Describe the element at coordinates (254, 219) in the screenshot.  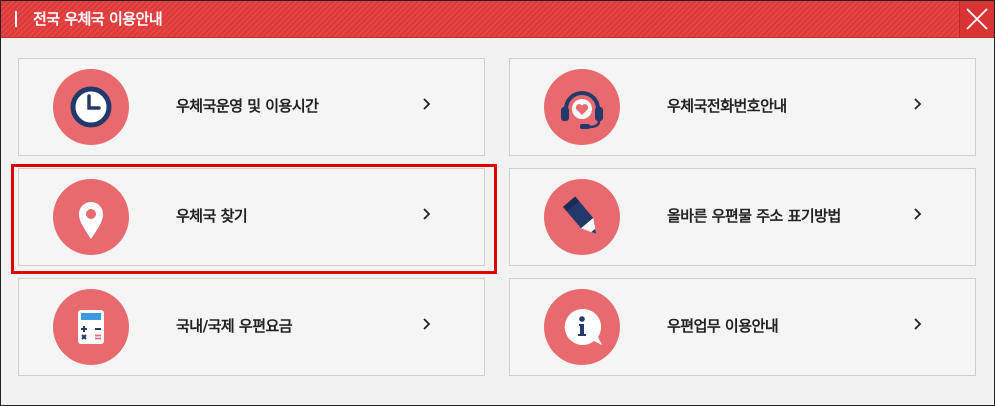
I see `selection-highlight` at that location.